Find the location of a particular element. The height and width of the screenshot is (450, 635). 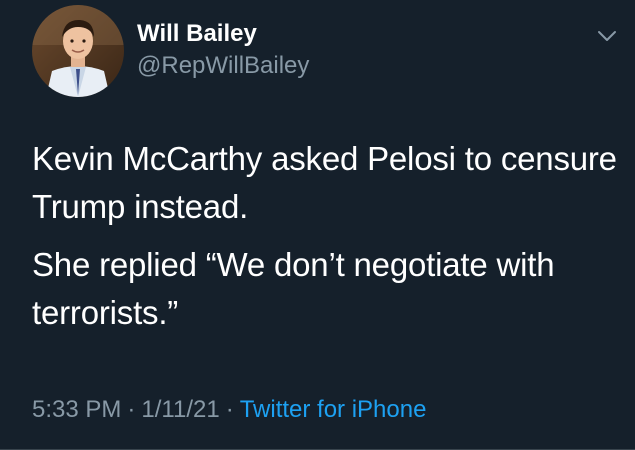

display-name: Will Bailey is located at coordinates (223, 34).